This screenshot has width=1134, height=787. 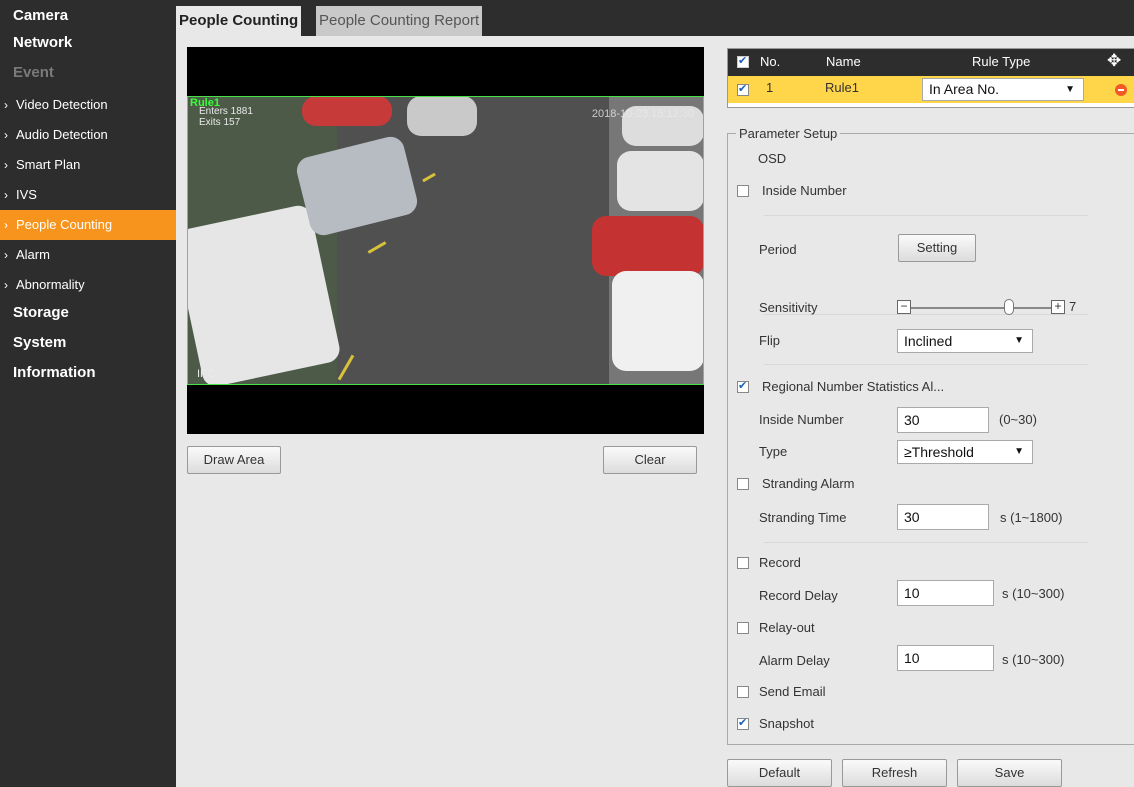 What do you see at coordinates (1003, 89) in the screenshot?
I see `rule-type-select: In Area No. ▼` at bounding box center [1003, 89].